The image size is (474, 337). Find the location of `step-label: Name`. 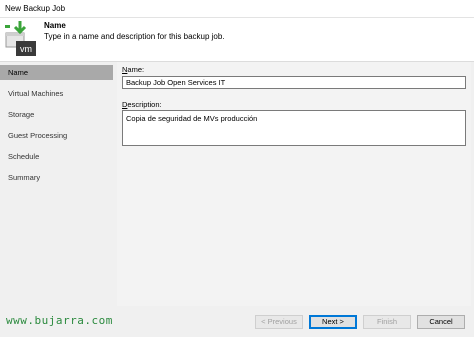

step-label: Name is located at coordinates (18, 72).